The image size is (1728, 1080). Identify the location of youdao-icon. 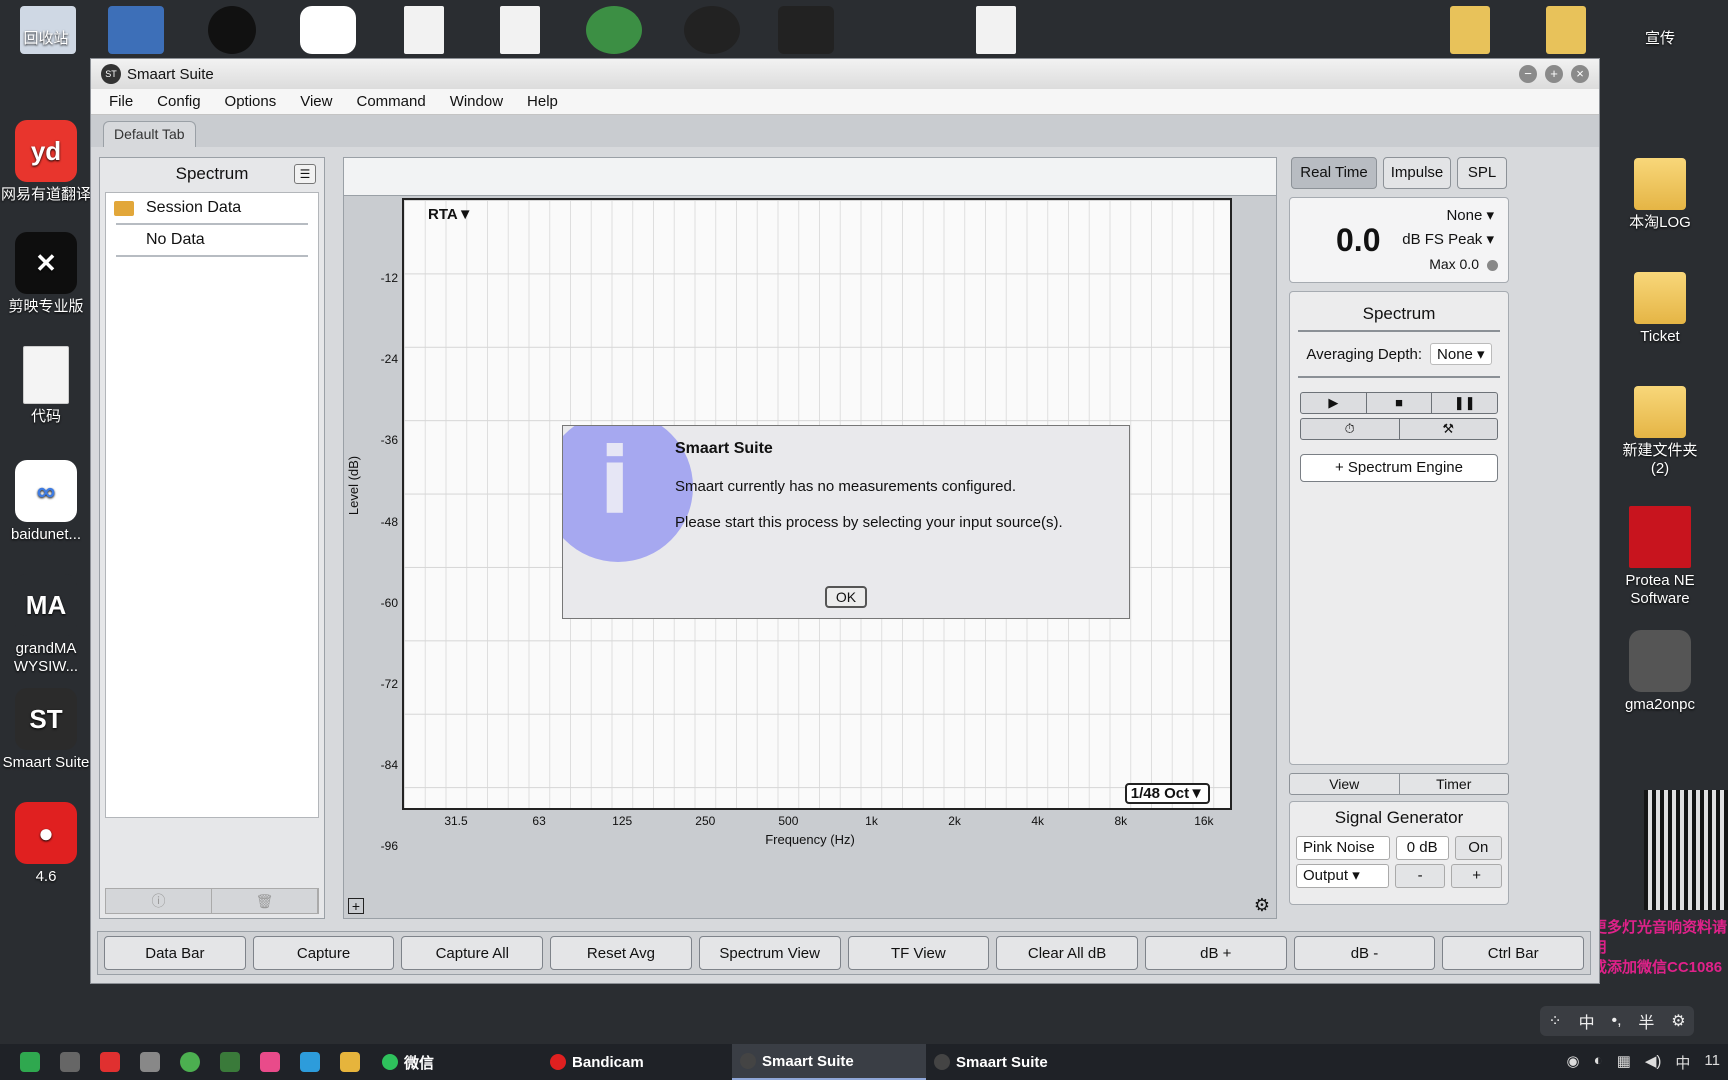
(110, 1062).